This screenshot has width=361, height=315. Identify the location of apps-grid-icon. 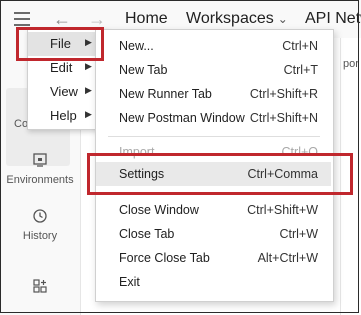
(40, 286).